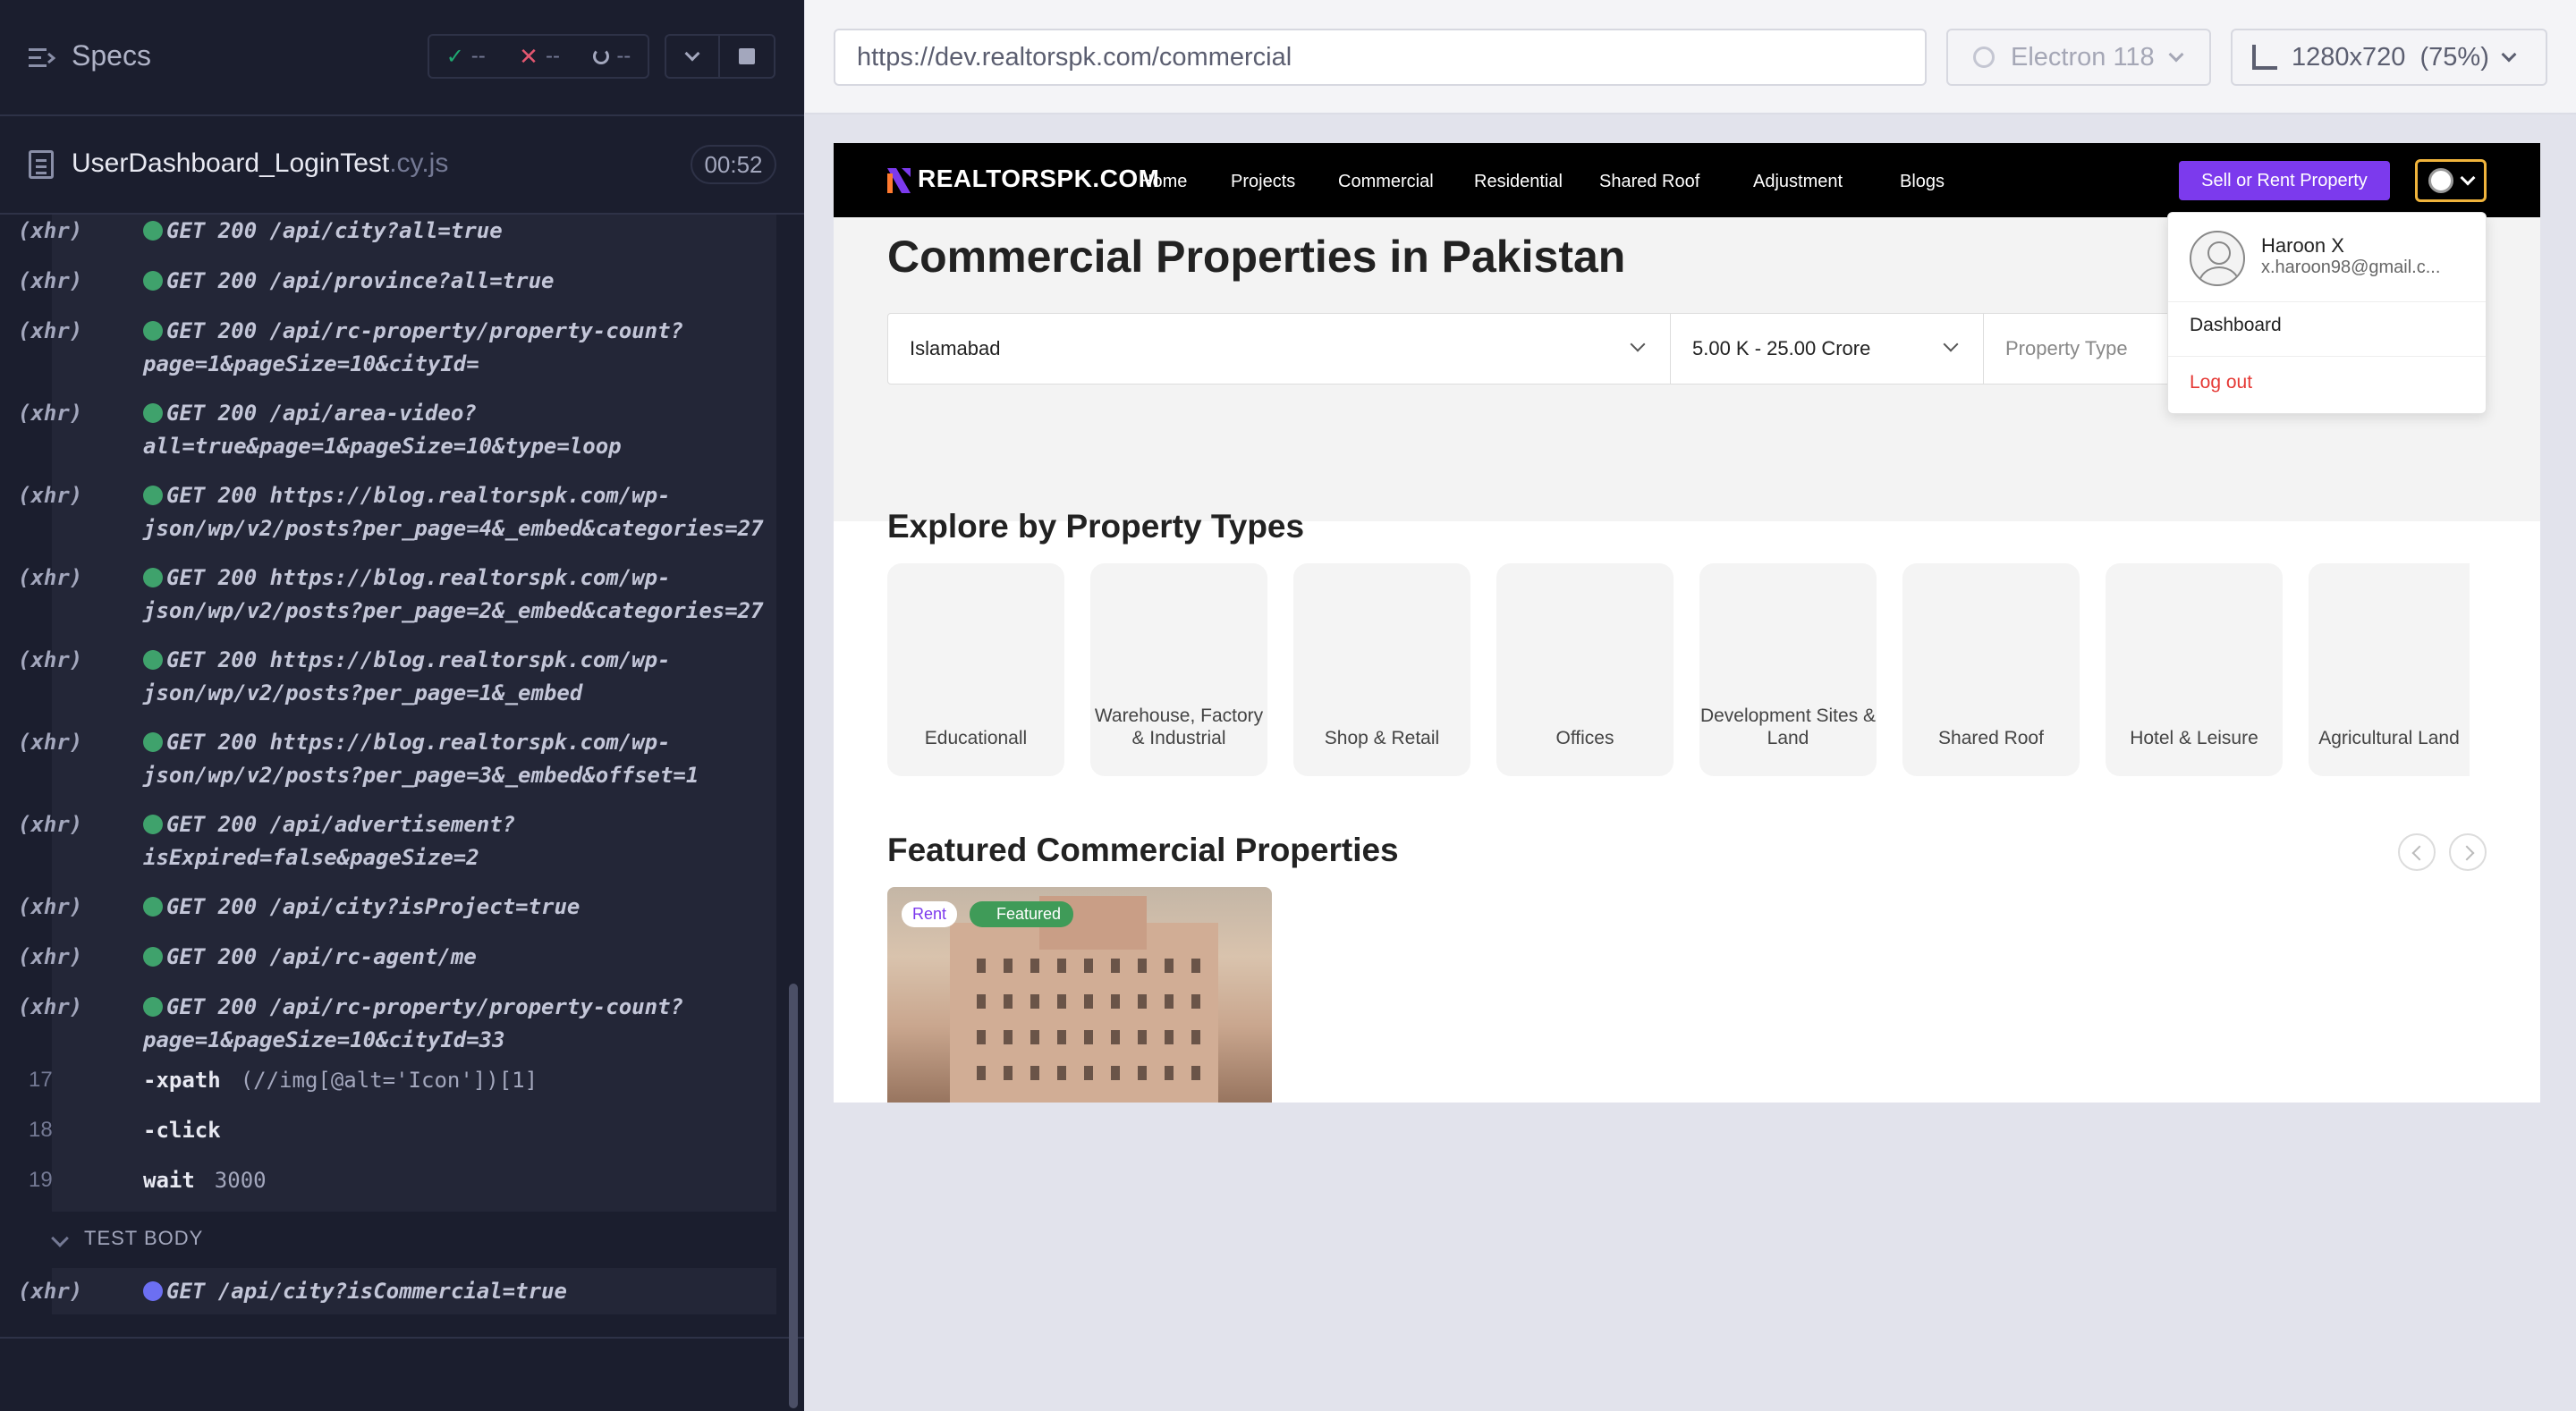 This screenshot has height=1411, width=2576. Describe the element at coordinates (402, 281) in the screenshot. I see `log-entry: (xhr) GET 200 /api/province?all=true` at that location.